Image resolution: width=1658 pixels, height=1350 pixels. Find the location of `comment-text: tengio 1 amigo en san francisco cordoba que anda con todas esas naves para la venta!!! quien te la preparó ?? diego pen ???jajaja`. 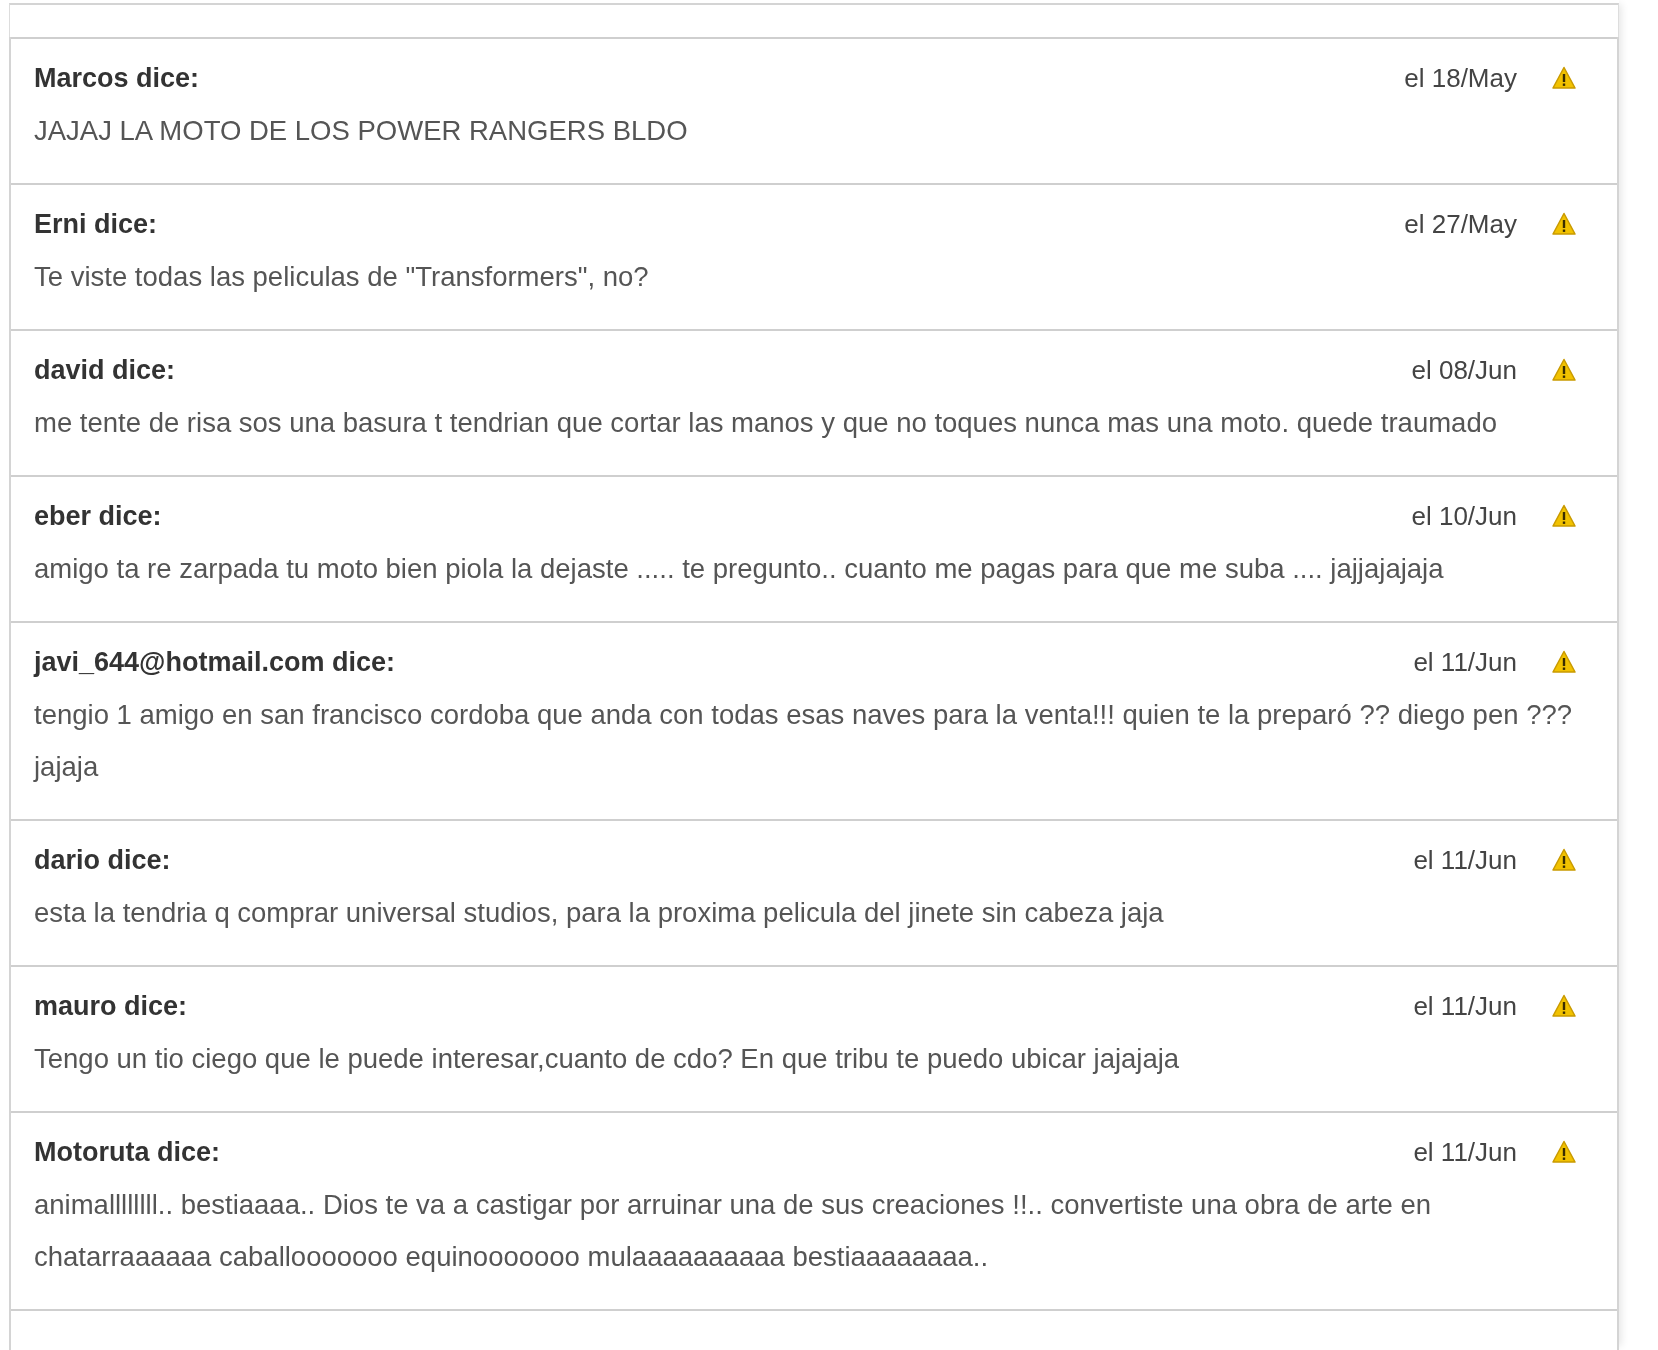

comment-text: tengio 1 amigo en san francisco cordoba que anda con todas esas naves para la venta!!! quien te la preparó ?? diego pen ???jajaja is located at coordinates (804, 741).